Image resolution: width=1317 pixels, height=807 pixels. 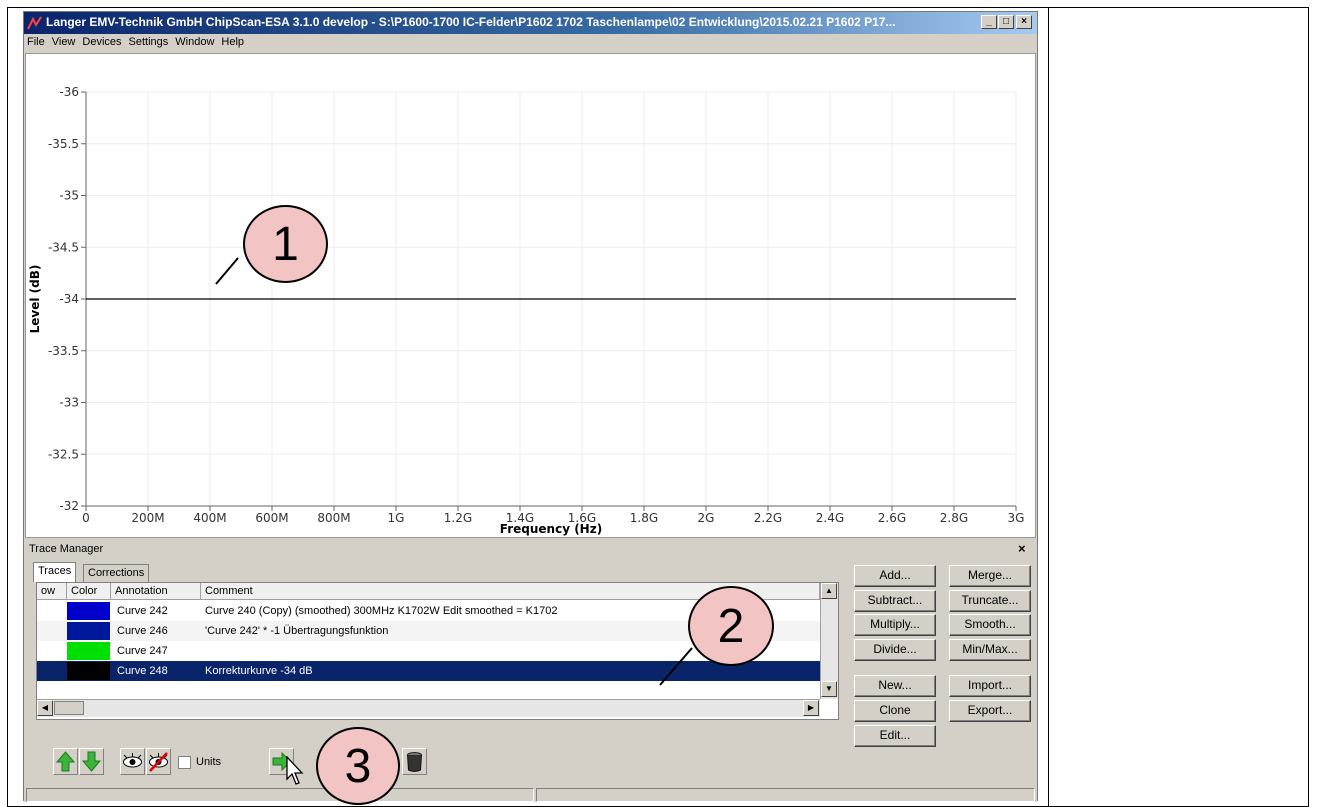 What do you see at coordinates (1024, 22) in the screenshot?
I see `close-button: ×` at bounding box center [1024, 22].